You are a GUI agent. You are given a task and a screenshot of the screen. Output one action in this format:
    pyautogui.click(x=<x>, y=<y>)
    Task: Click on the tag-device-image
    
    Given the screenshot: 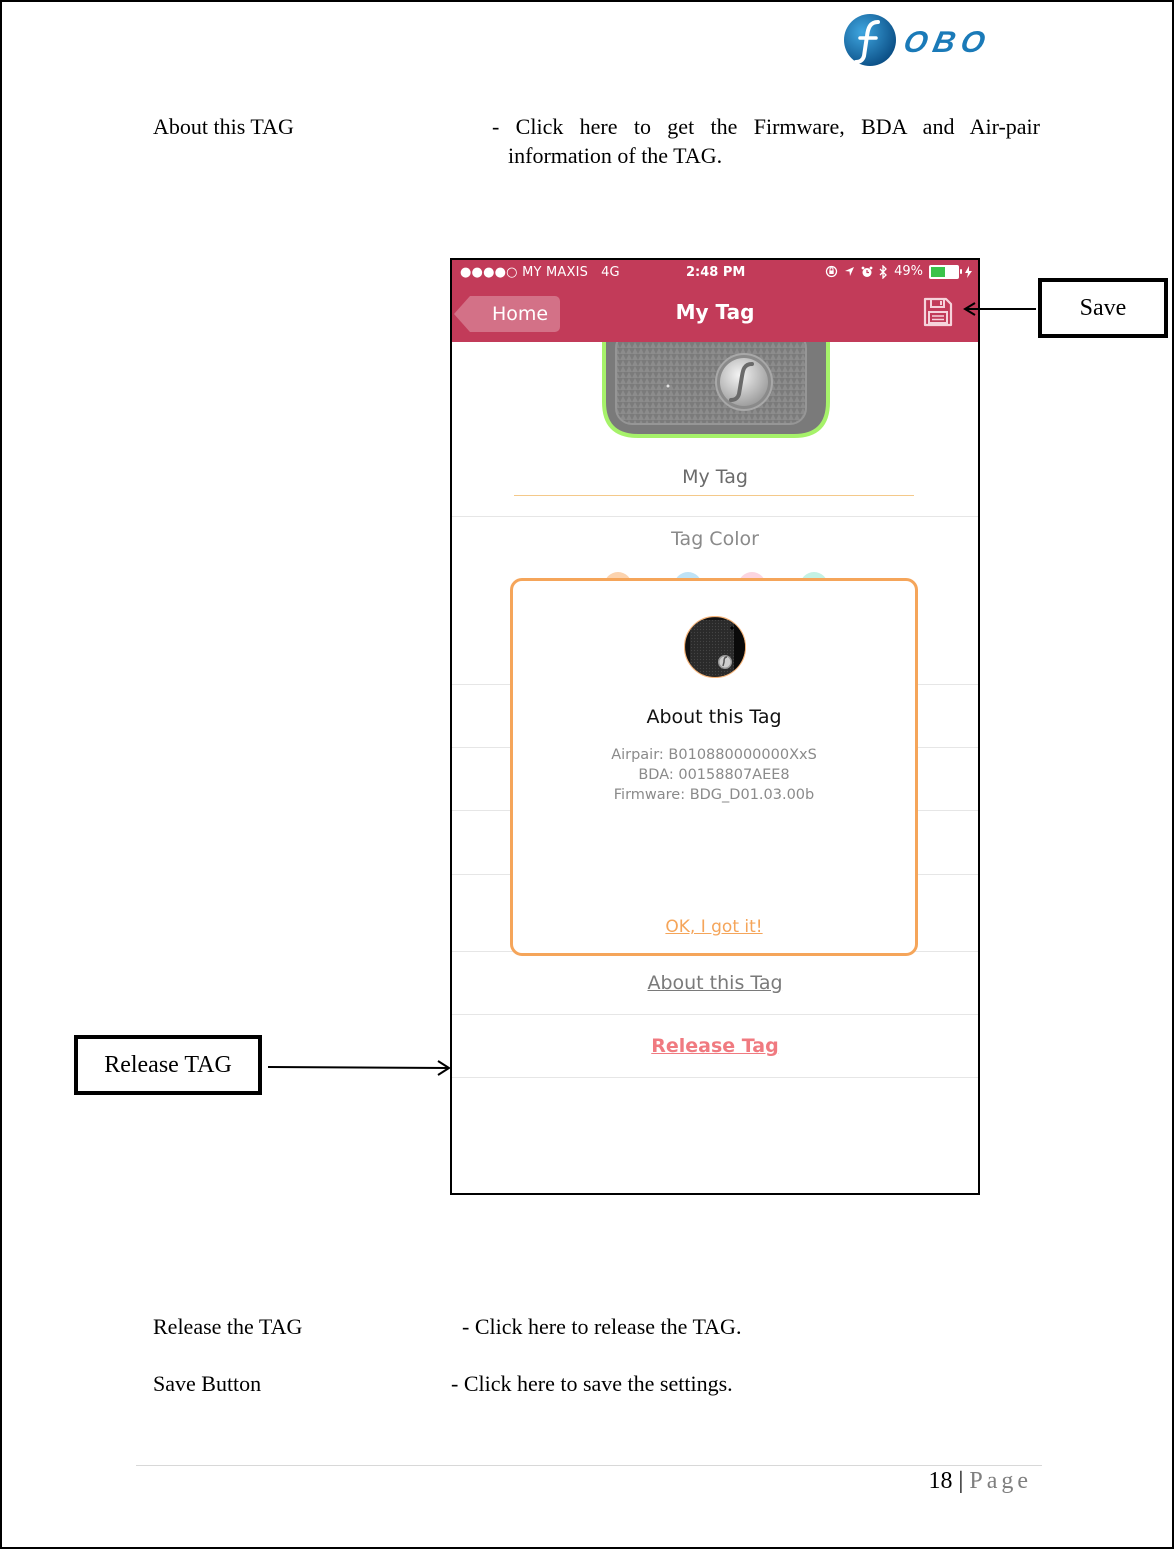 What is the action you would take?
    pyautogui.click(x=716, y=390)
    